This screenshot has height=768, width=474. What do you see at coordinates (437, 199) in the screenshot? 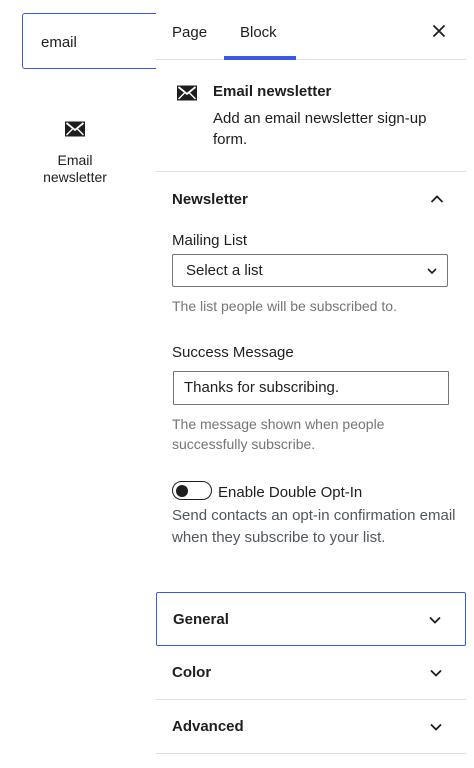
I see `chevron-up-icon` at bounding box center [437, 199].